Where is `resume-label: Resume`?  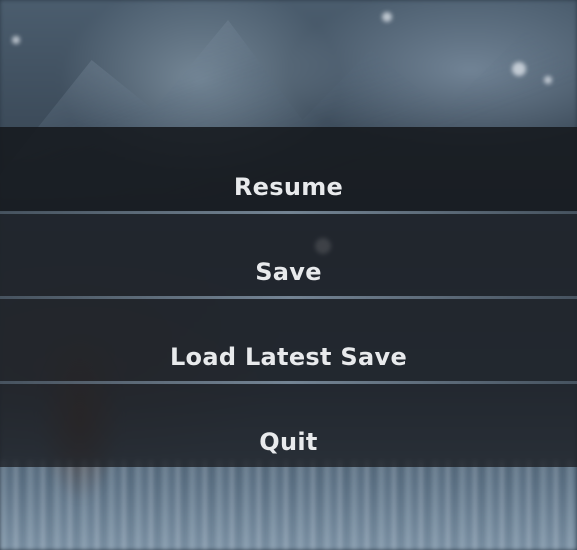 resume-label: Resume is located at coordinates (288, 186).